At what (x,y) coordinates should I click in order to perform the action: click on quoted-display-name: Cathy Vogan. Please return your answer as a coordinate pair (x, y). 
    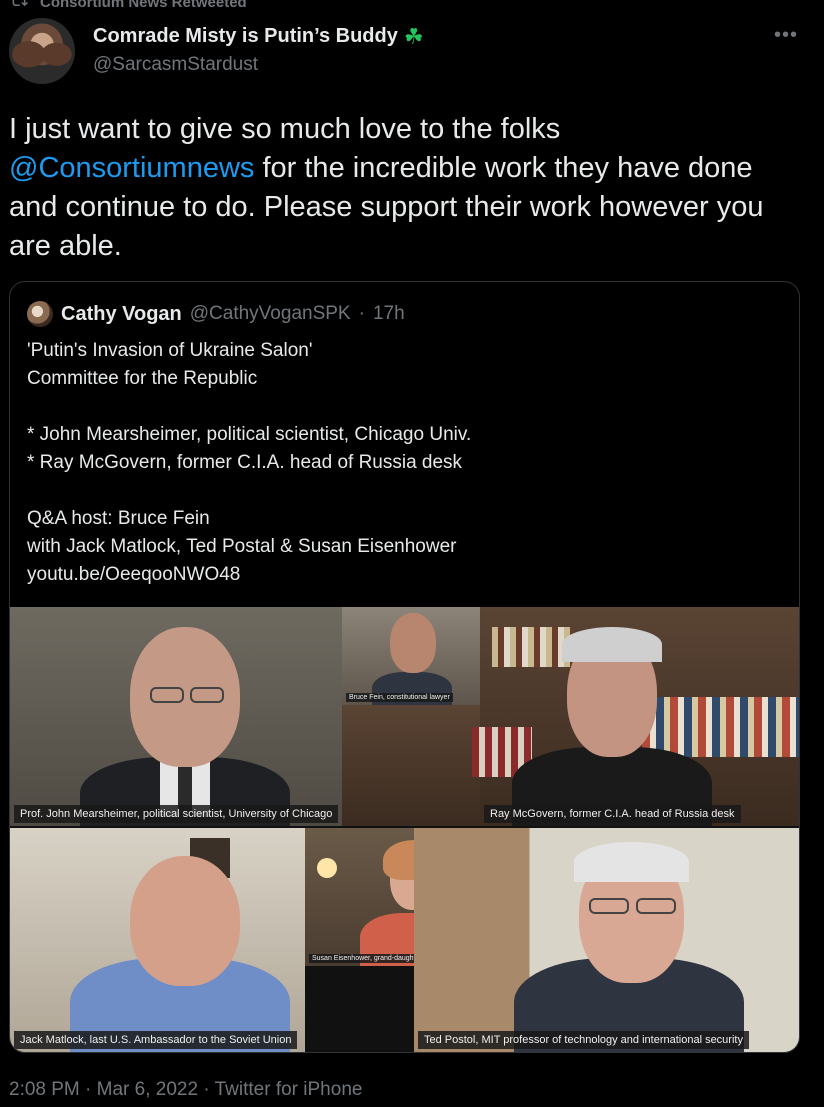
    Looking at the image, I should click on (121, 313).